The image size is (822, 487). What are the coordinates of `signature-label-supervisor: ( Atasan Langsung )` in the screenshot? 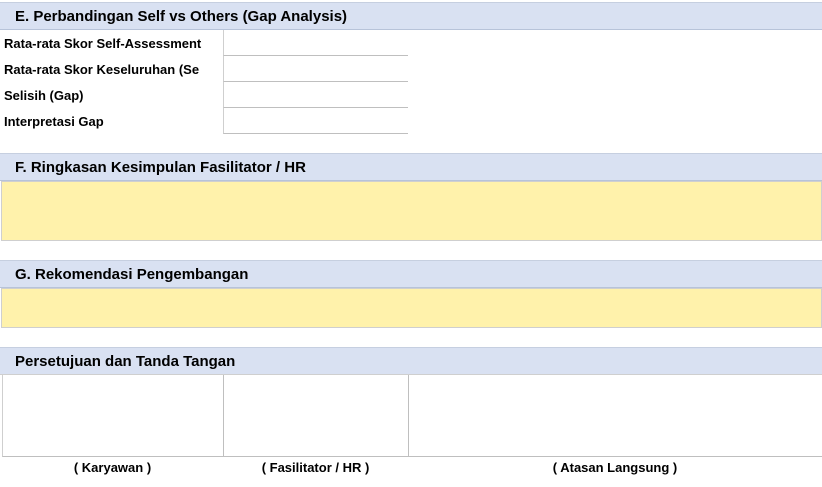 It's located at (615, 467).